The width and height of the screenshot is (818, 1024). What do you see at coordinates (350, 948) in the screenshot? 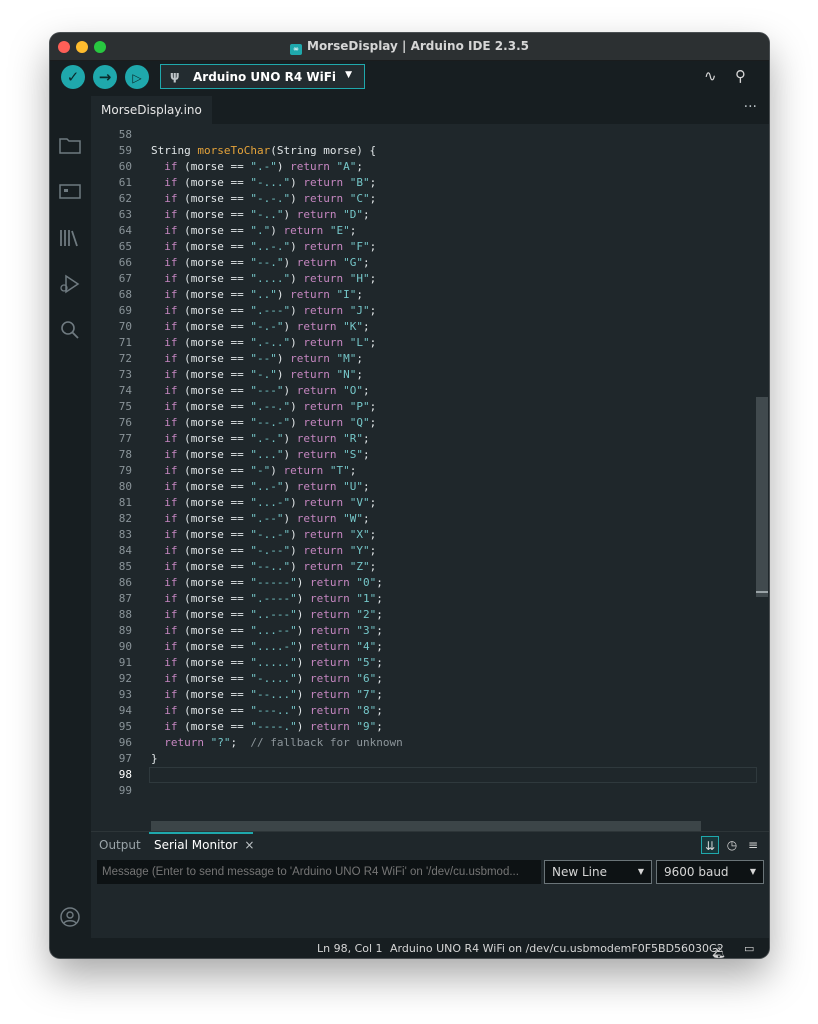
I see `cursor-position: Ln 98, Col 1` at bounding box center [350, 948].